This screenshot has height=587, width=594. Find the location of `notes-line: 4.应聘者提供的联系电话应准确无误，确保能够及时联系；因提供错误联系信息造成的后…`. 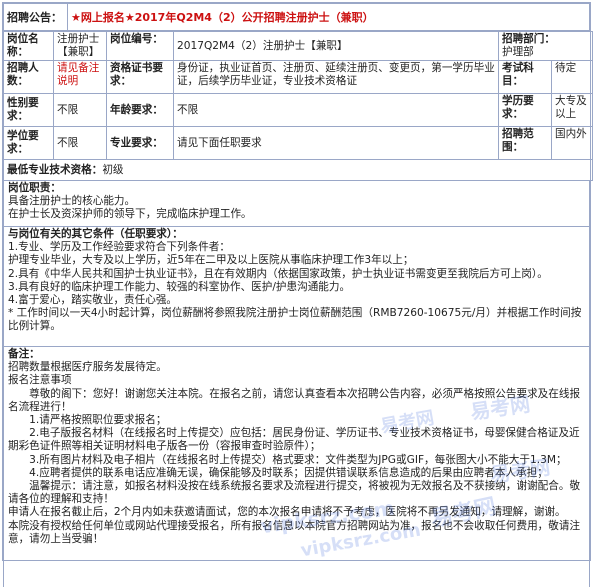

notes-line: 4.应聘者提供的联系电话应准确无误，确保能够及时联系；因提供错误联系信息造成的后… is located at coordinates (278, 472).